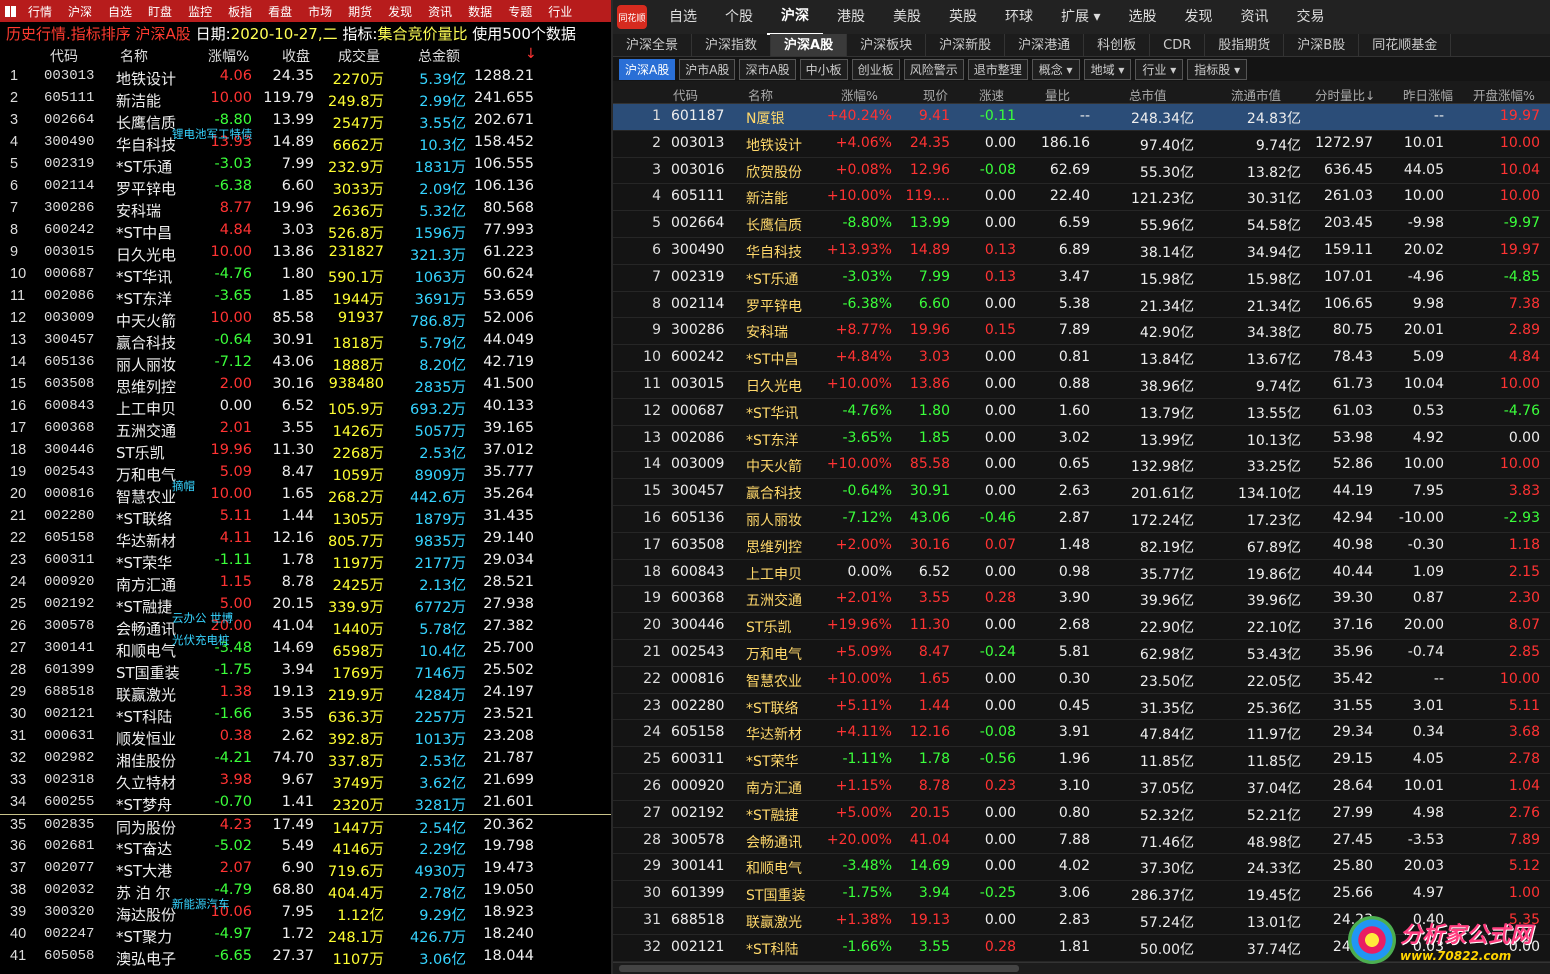 The image size is (1550, 974). I want to click on table-row: 7 300286 安科瑞 8.77 19.96 2636万 5.32亿 80.568, so click(305, 209).